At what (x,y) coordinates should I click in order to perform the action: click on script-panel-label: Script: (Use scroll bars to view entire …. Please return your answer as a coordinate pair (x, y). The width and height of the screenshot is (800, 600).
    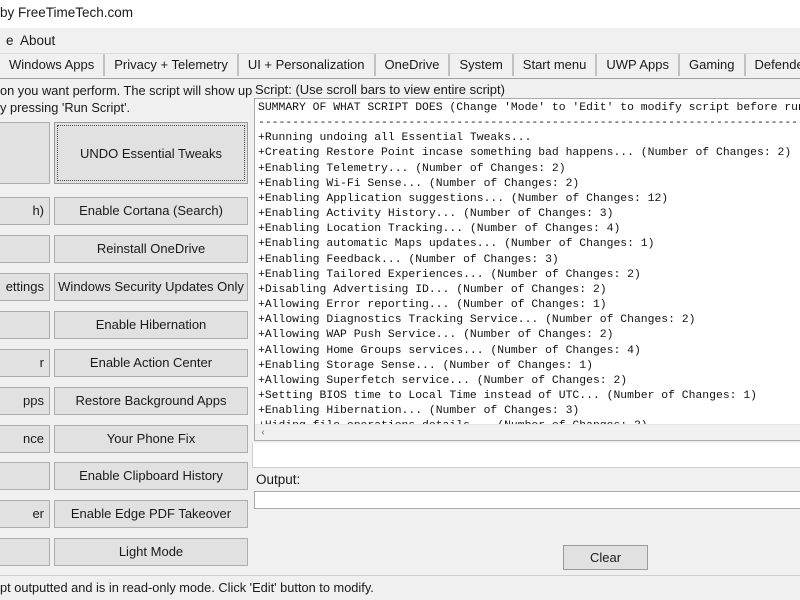
    Looking at the image, I should click on (380, 89).